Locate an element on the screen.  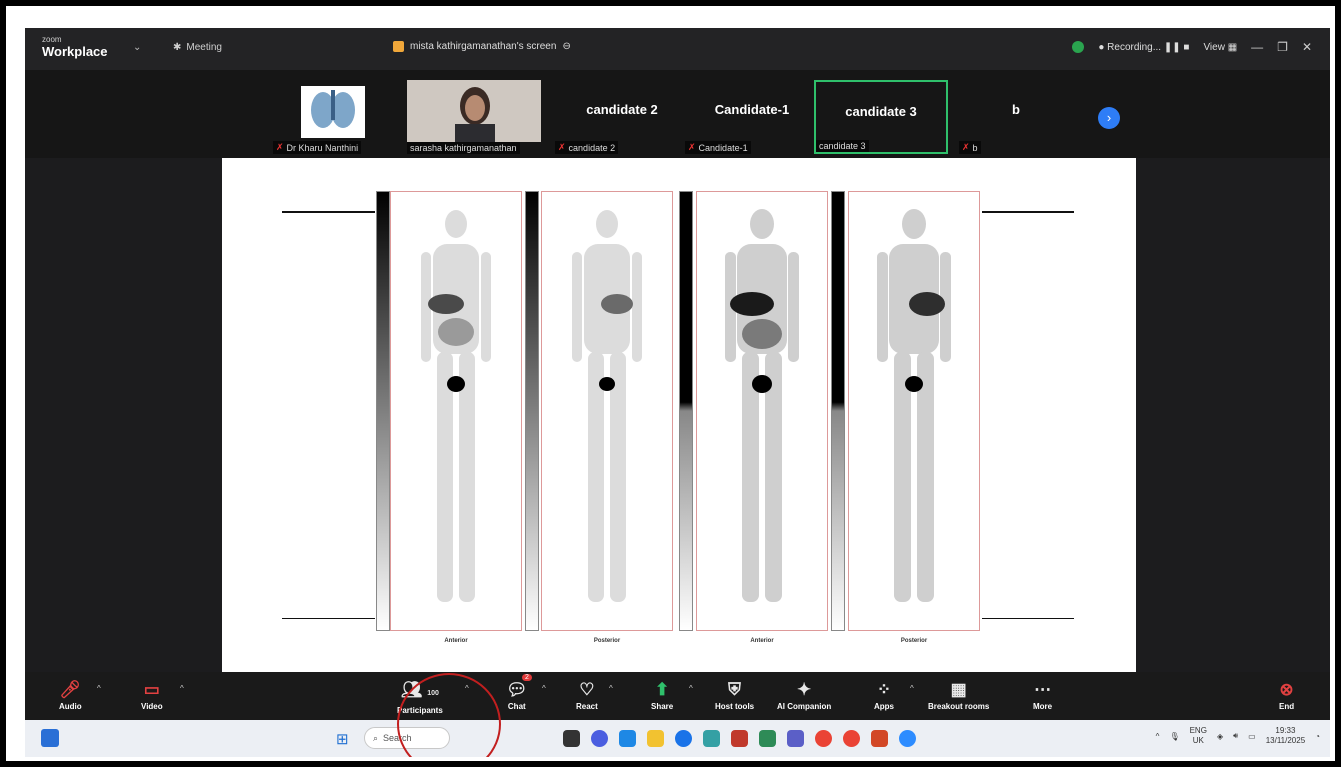
powerpoint-icon is located at coordinates (879, 738).